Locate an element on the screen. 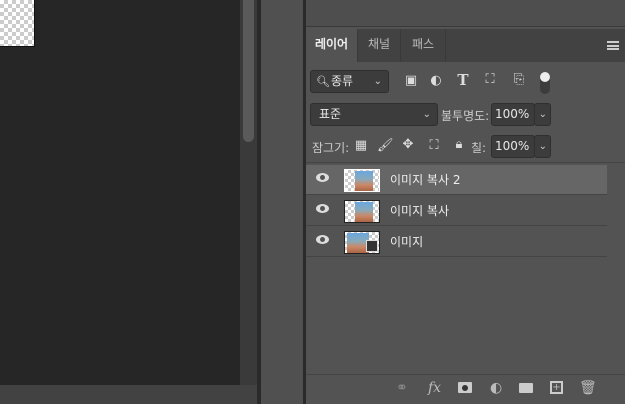 This screenshot has width=625, height=404. search-icon: 🔍︎ is located at coordinates (323, 81).